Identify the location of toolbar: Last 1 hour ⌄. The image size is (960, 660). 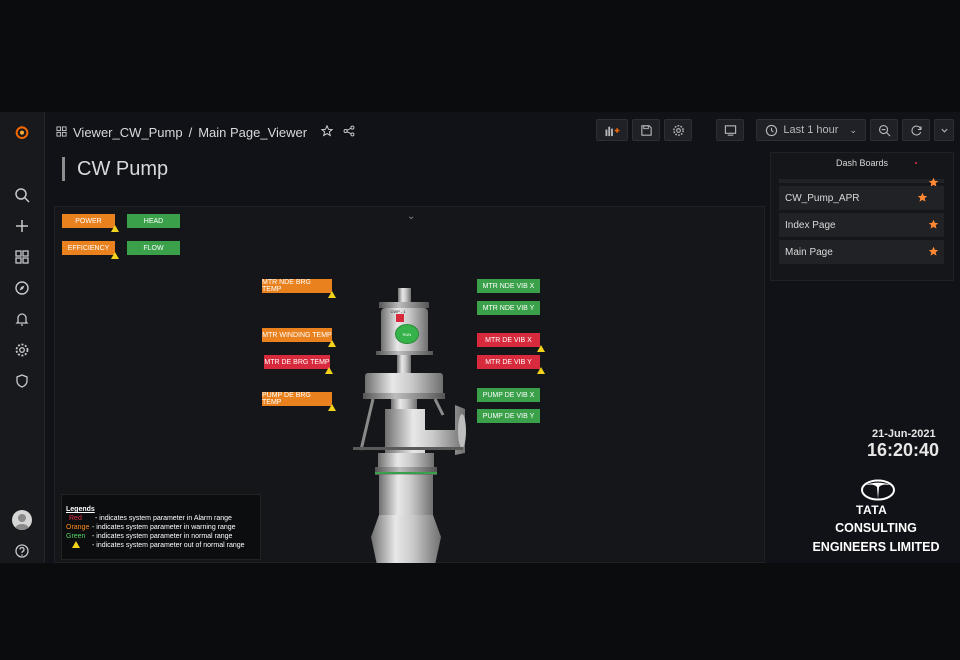
(775, 130).